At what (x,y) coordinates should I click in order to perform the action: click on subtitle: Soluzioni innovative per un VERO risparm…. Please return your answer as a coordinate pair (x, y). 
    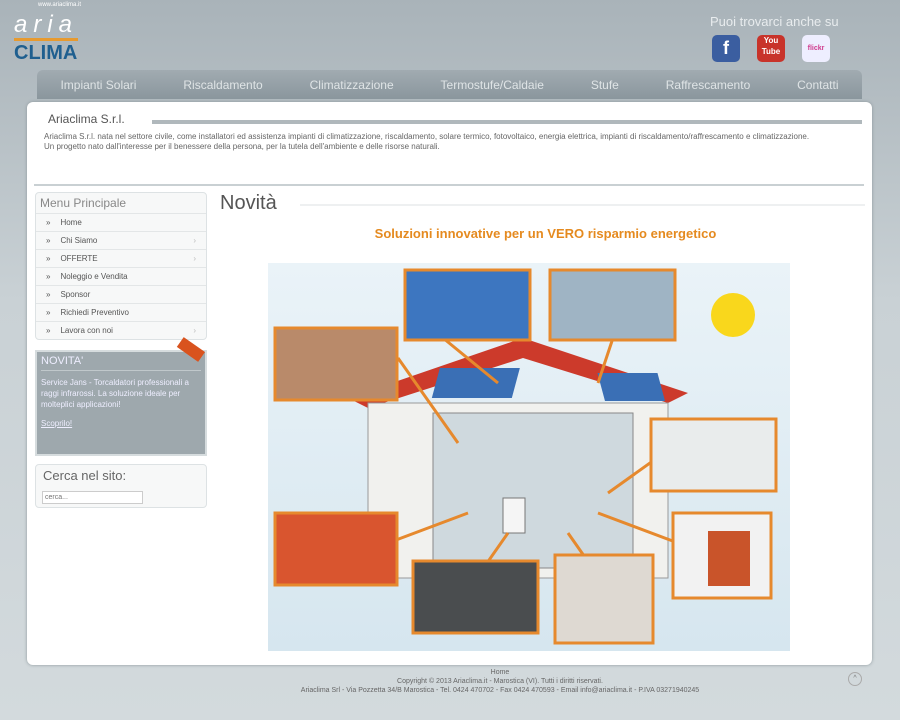
    Looking at the image, I should click on (545, 233).